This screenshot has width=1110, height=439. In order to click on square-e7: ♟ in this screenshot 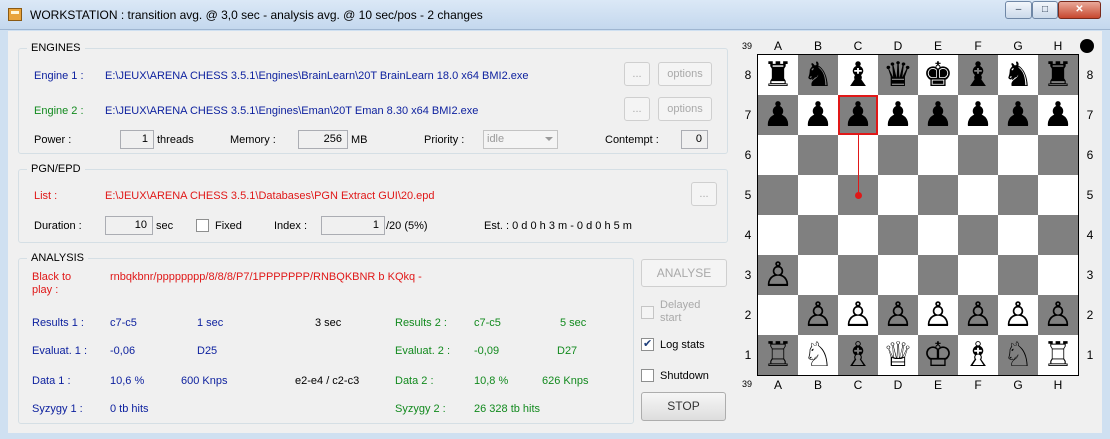, I will do `click(938, 115)`.